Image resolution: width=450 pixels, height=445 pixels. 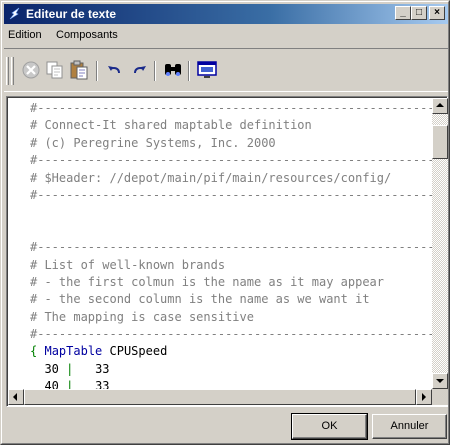 I want to click on redo-icon, so click(x=140, y=70).